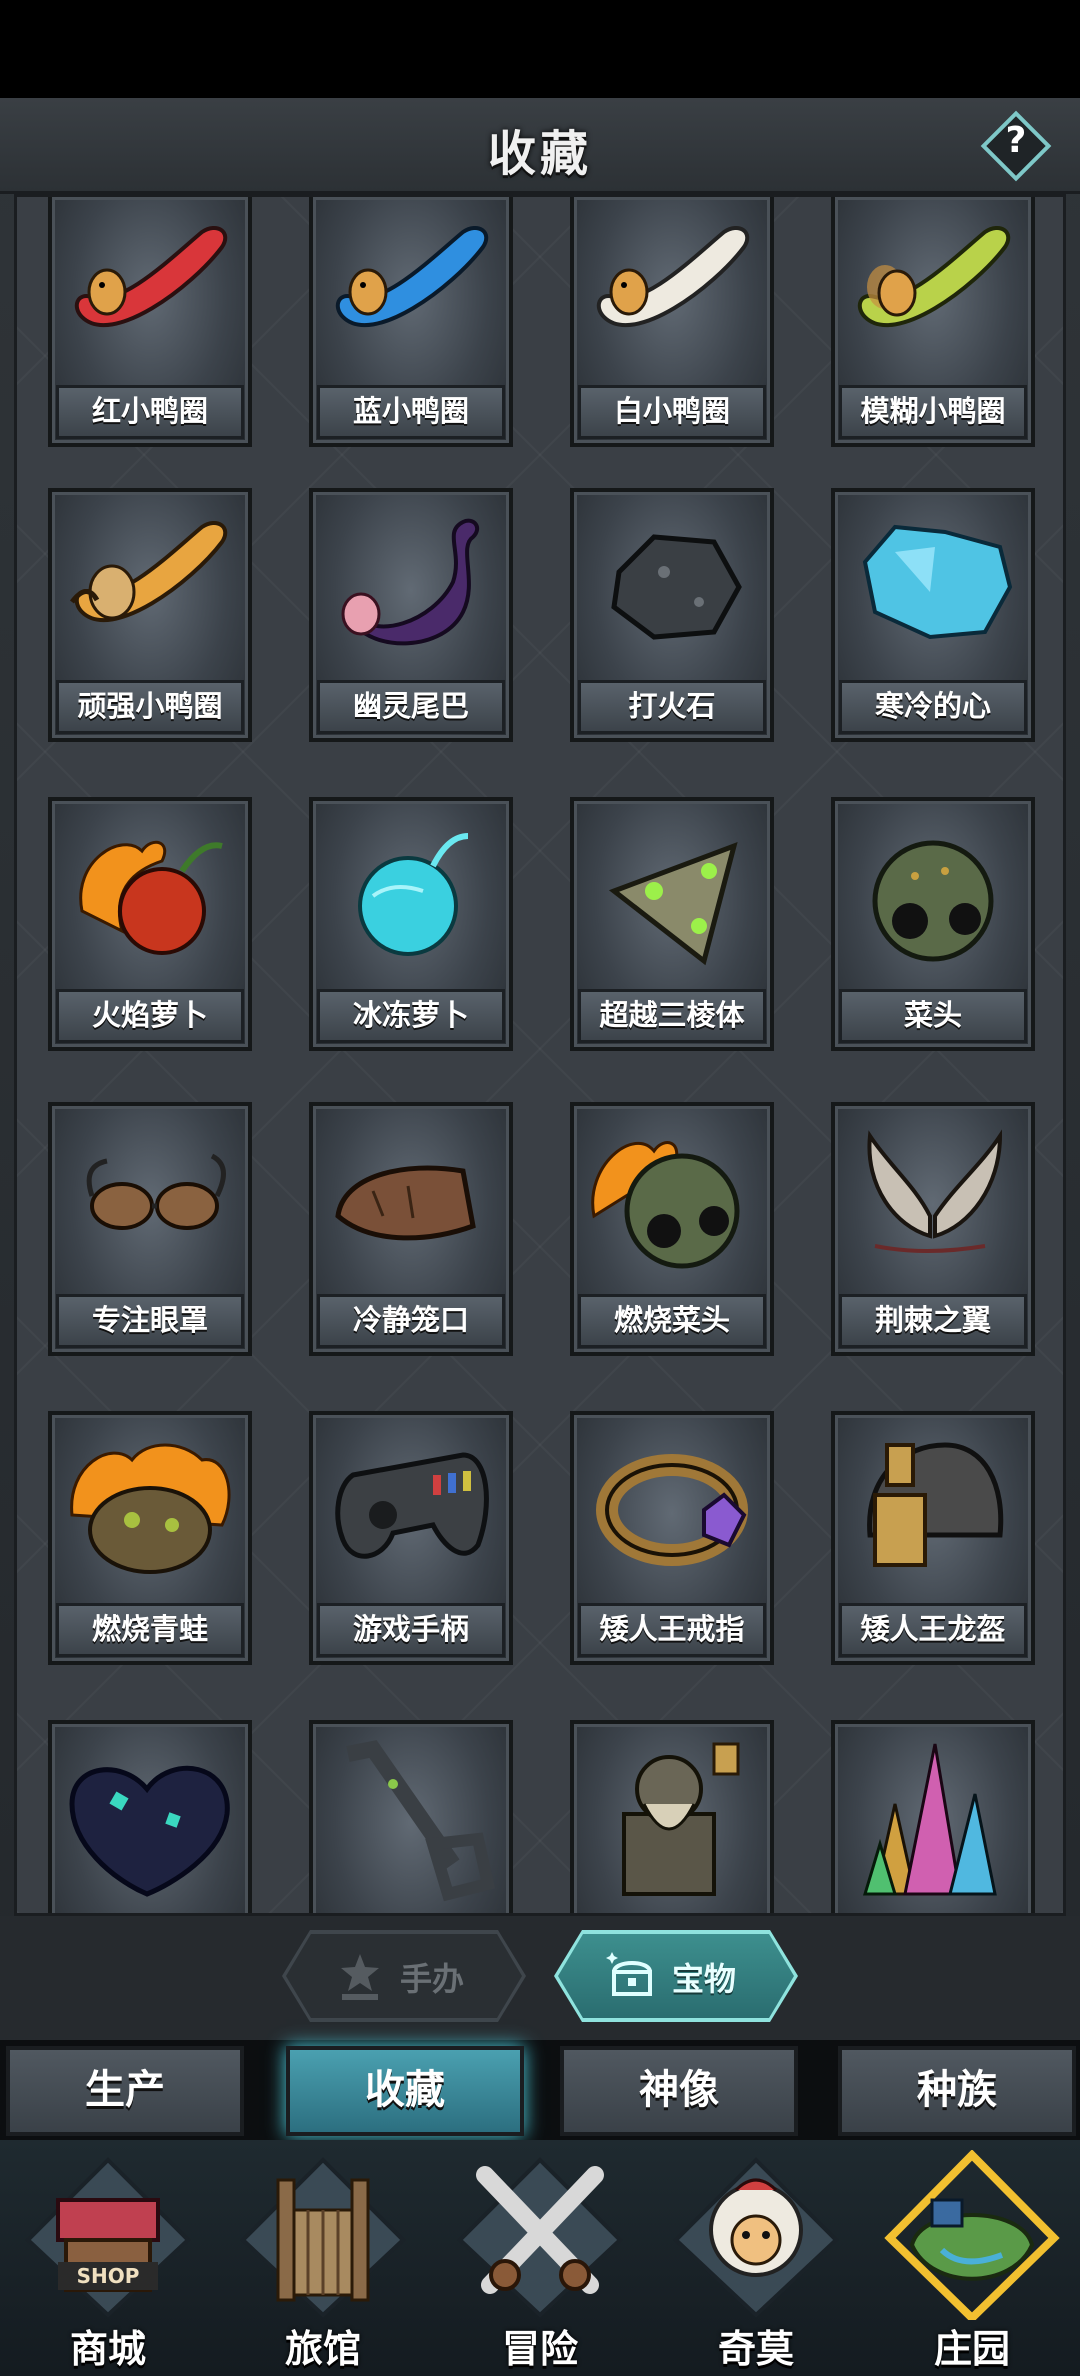 The width and height of the screenshot is (1080, 2376). Describe the element at coordinates (150, 1630) in the screenshot. I see `treasure-label: 燃烧青蛙` at that location.